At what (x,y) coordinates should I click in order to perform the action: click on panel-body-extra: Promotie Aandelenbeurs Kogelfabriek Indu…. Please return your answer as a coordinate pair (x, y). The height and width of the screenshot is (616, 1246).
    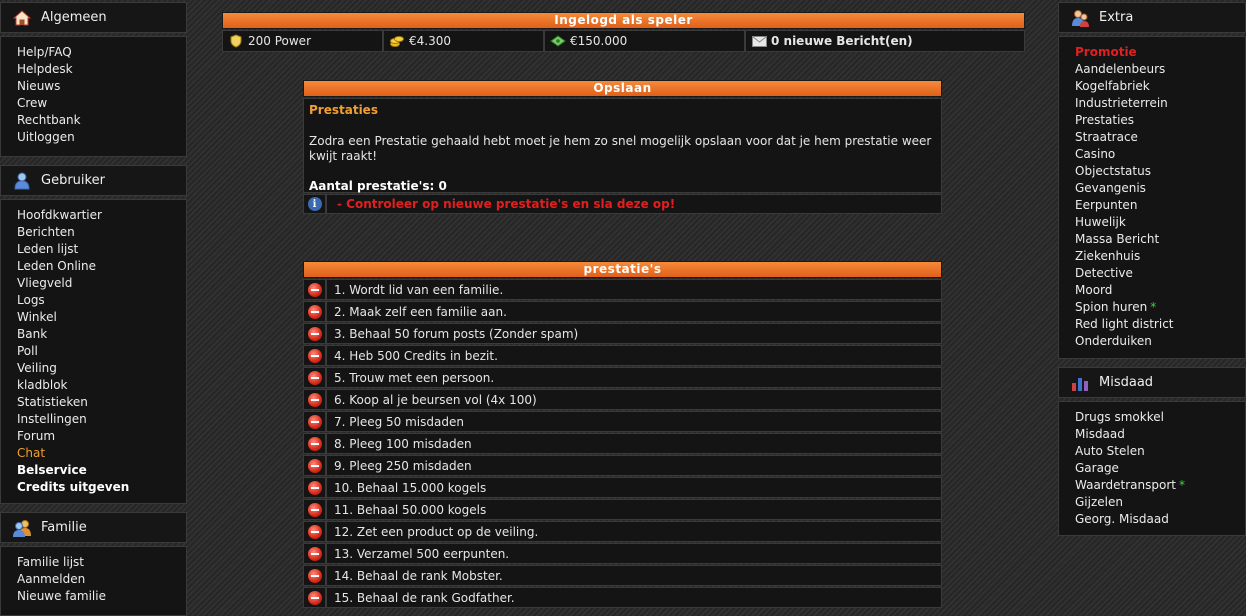
    Looking at the image, I should click on (1152, 197).